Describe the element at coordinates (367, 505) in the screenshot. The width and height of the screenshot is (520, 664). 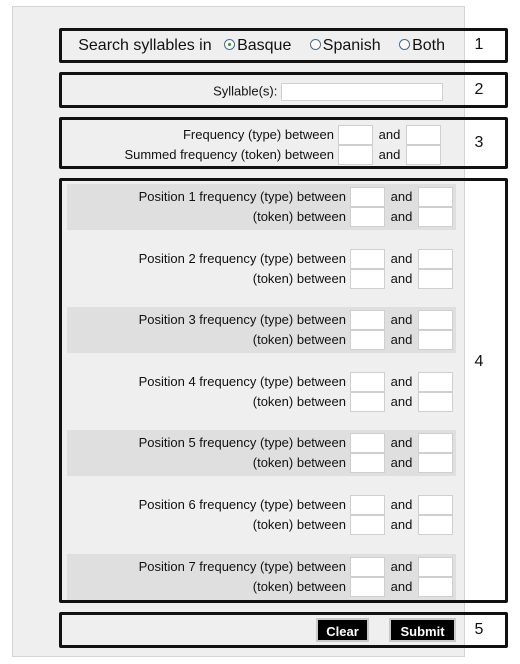
I see `position-6-type-min-input` at that location.